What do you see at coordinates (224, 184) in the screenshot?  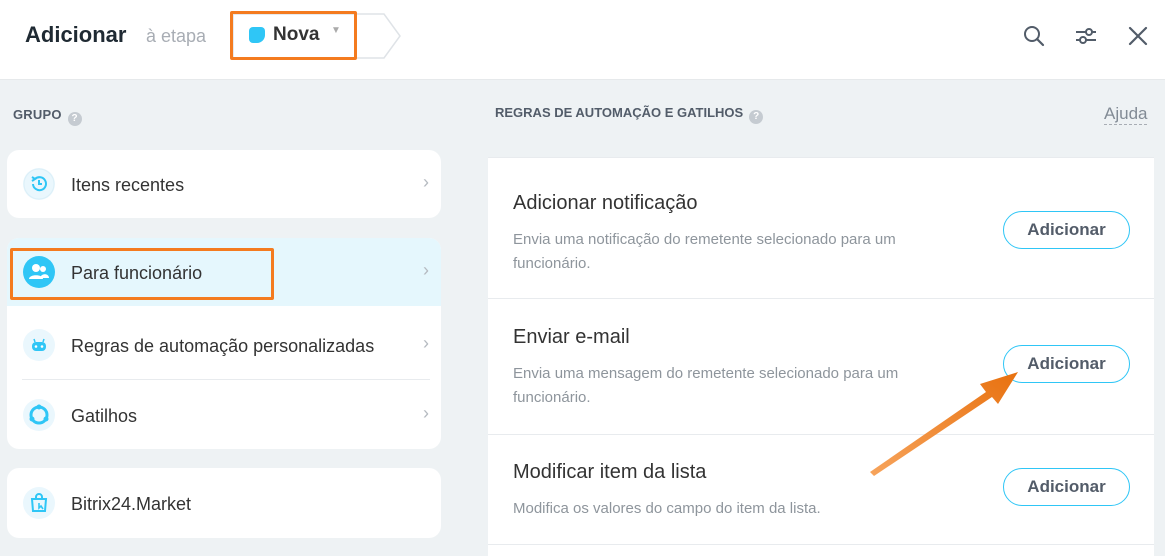 I see `sidebar-item-recent: Itens recentes ›` at bounding box center [224, 184].